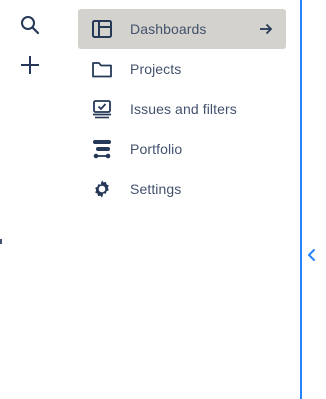 This screenshot has width=326, height=399. What do you see at coordinates (102, 109) in the screenshot?
I see `issues-icon` at bounding box center [102, 109].